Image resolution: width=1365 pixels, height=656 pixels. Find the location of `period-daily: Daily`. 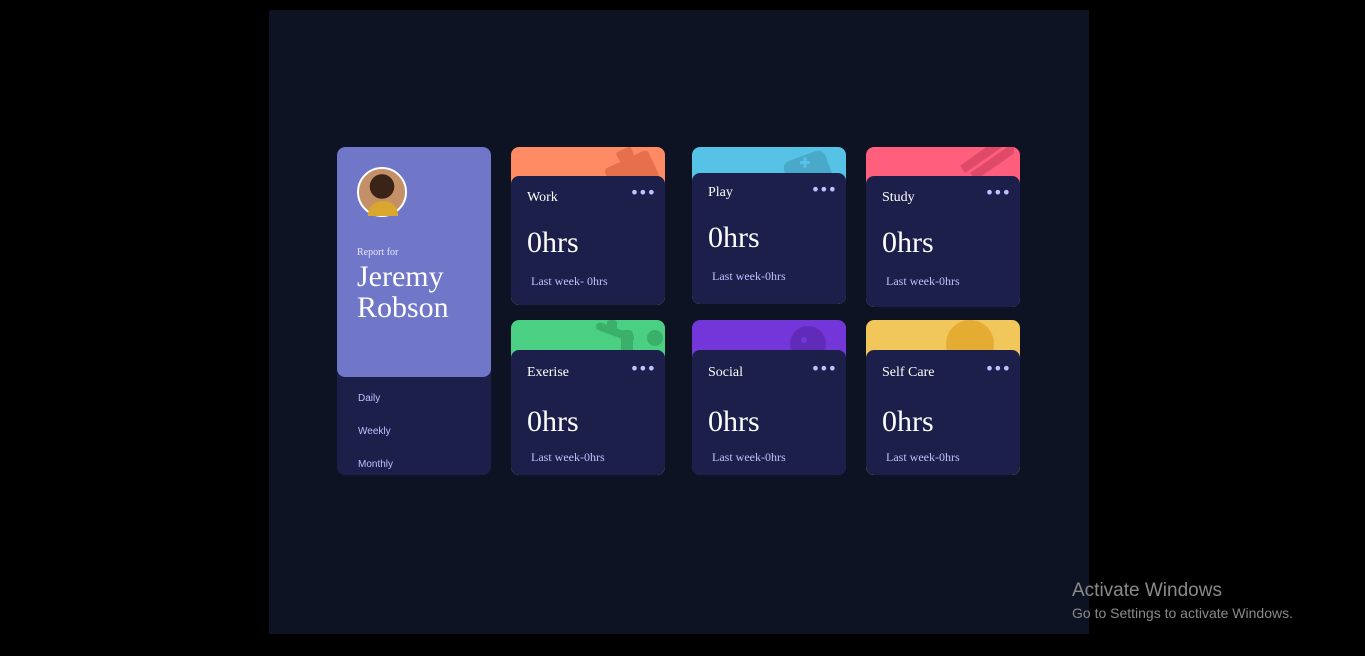

period-daily: Daily is located at coordinates (369, 398).